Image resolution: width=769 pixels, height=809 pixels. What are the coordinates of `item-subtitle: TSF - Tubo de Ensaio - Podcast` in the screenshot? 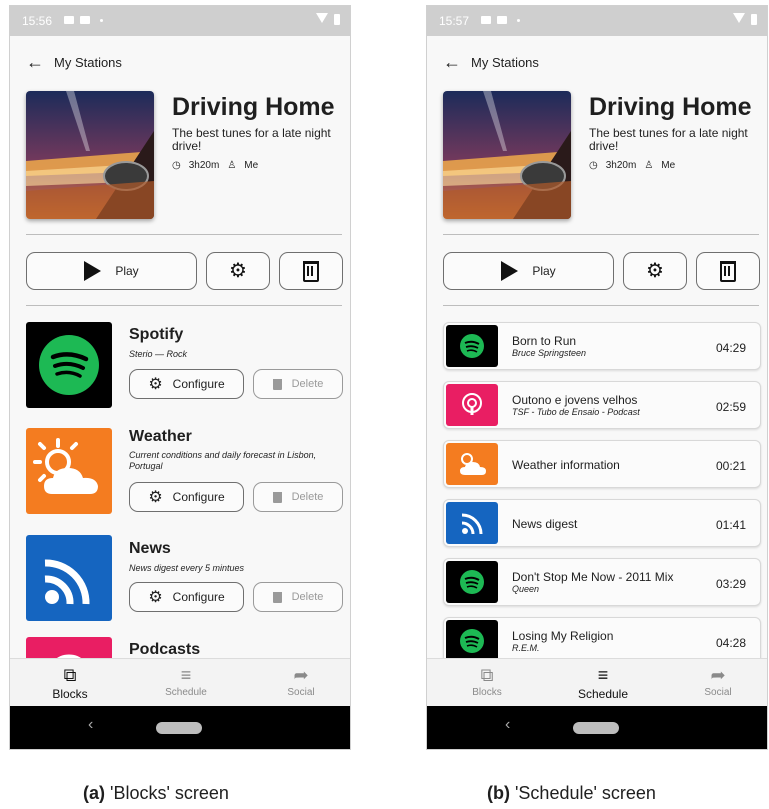 It's located at (576, 412).